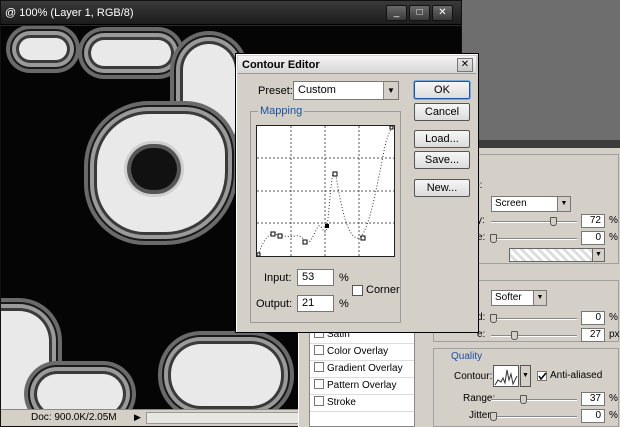 The width and height of the screenshot is (620, 427). Describe the element at coordinates (362, 403) in the screenshot. I see `style-item-stroke: Stroke` at that location.